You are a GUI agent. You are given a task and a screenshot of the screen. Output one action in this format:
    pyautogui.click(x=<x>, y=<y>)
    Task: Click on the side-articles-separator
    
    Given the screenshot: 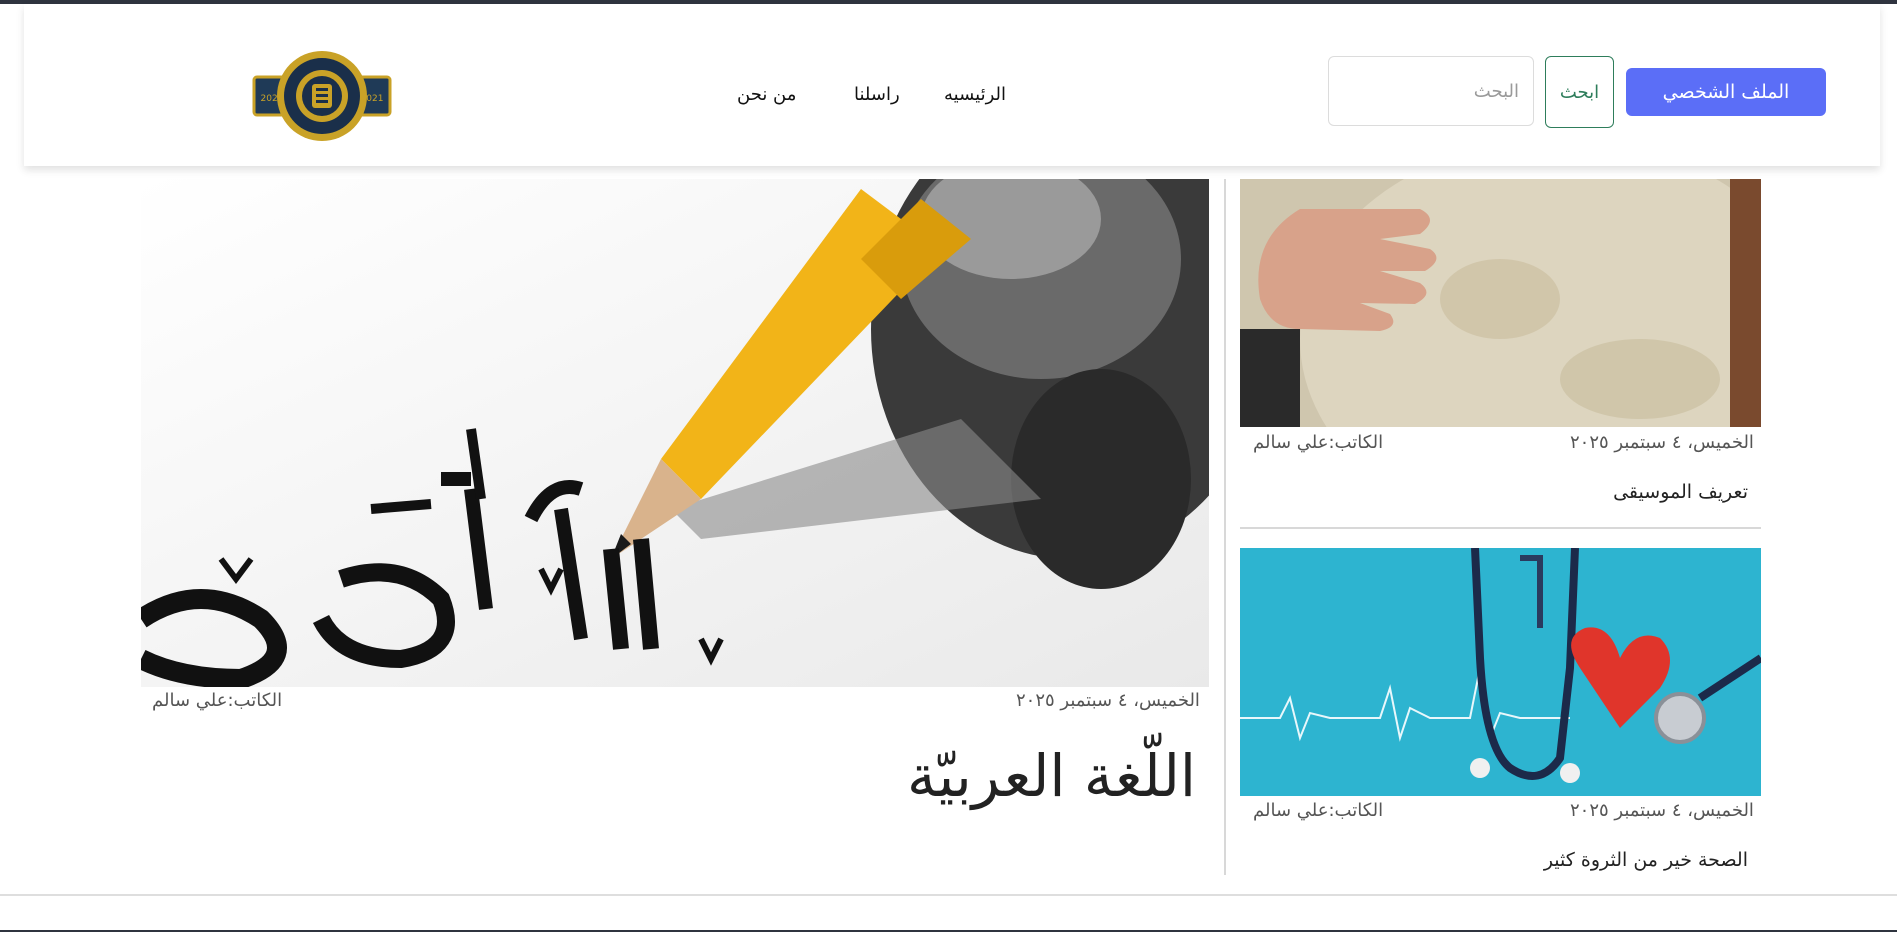 What is the action you would take?
    pyautogui.click(x=1500, y=528)
    